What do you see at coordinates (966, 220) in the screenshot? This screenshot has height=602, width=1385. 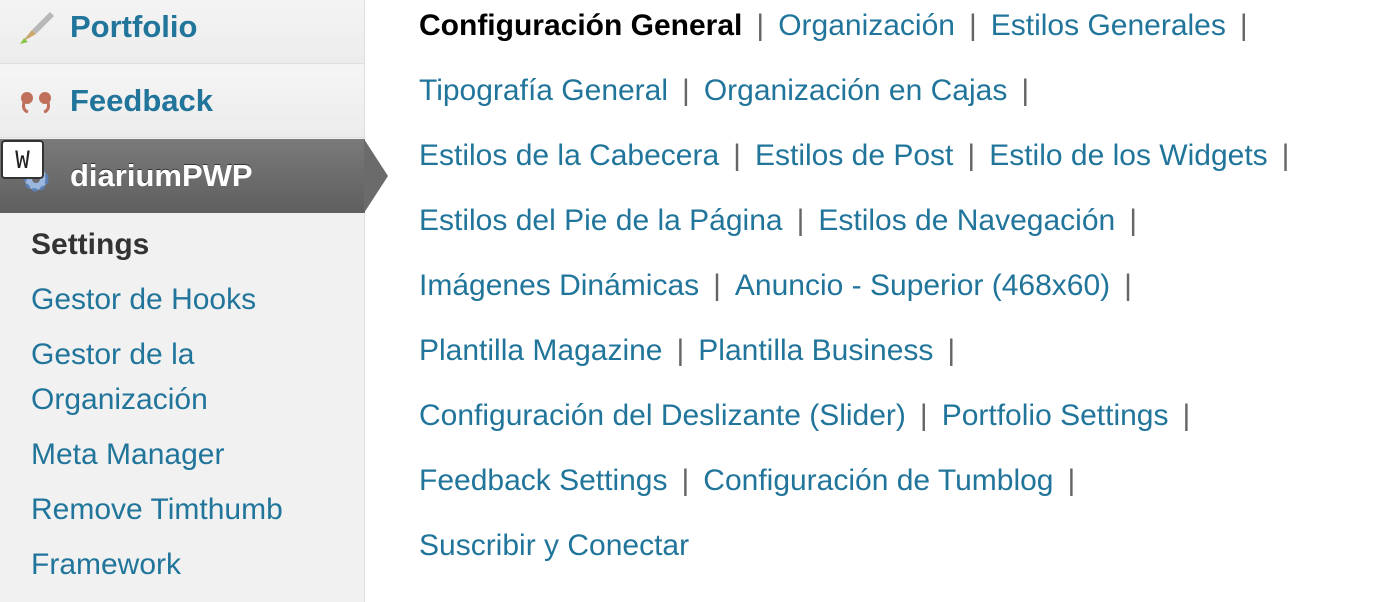 I see `tab-estilos-navegacion: Estilos de Navegación` at bounding box center [966, 220].